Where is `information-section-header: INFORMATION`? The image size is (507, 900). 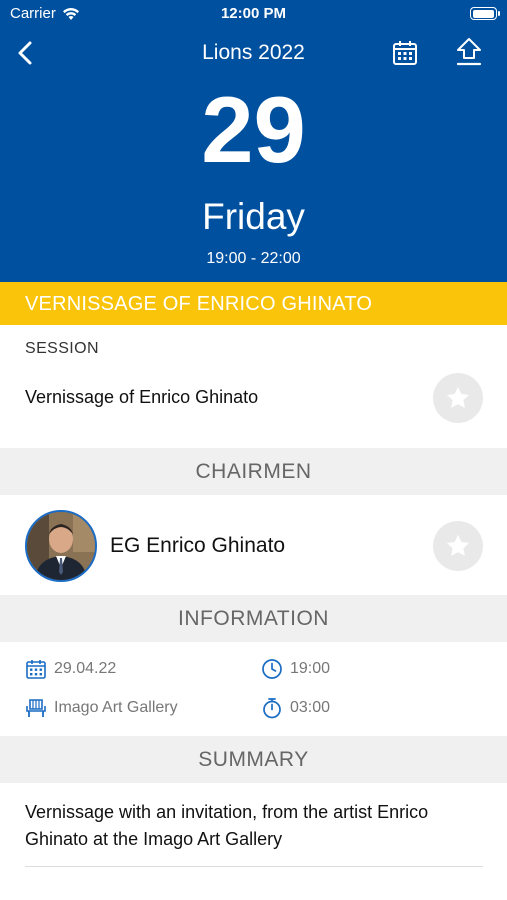 information-section-header: INFORMATION is located at coordinates (253, 618).